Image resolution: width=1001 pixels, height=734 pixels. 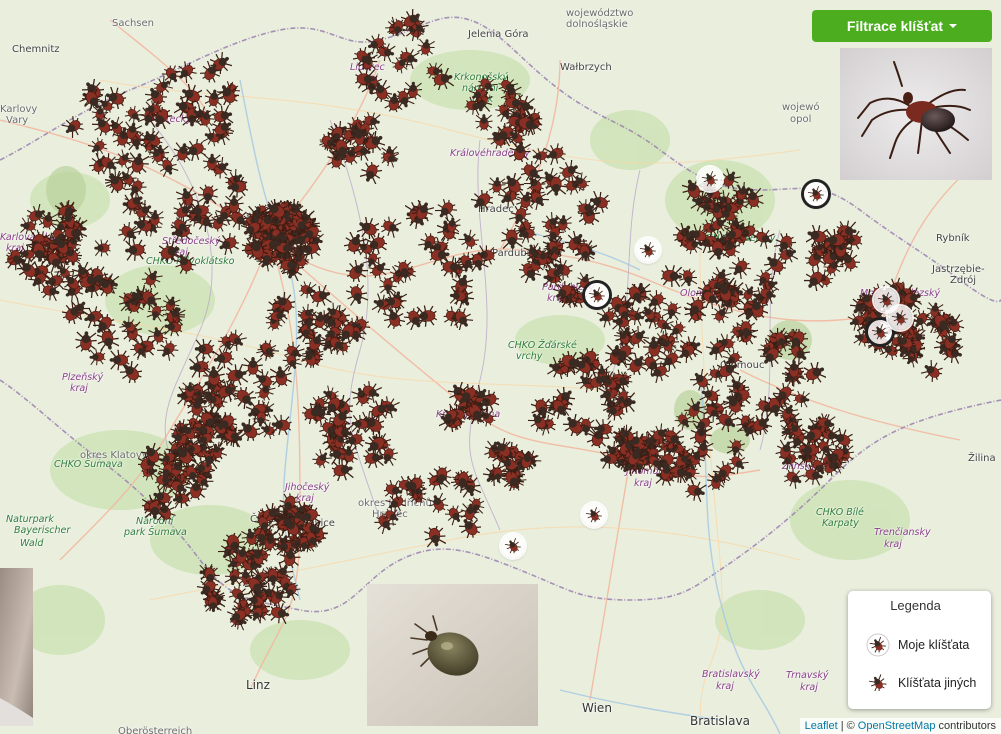 What do you see at coordinates (916, 114) in the screenshot?
I see `tick-photo-preview-top` at bounding box center [916, 114].